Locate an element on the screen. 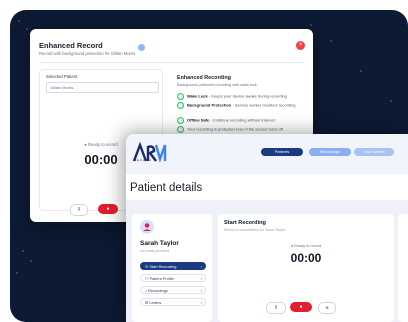  logo-subtext: HEALTH is located at coordinates (143, 160).